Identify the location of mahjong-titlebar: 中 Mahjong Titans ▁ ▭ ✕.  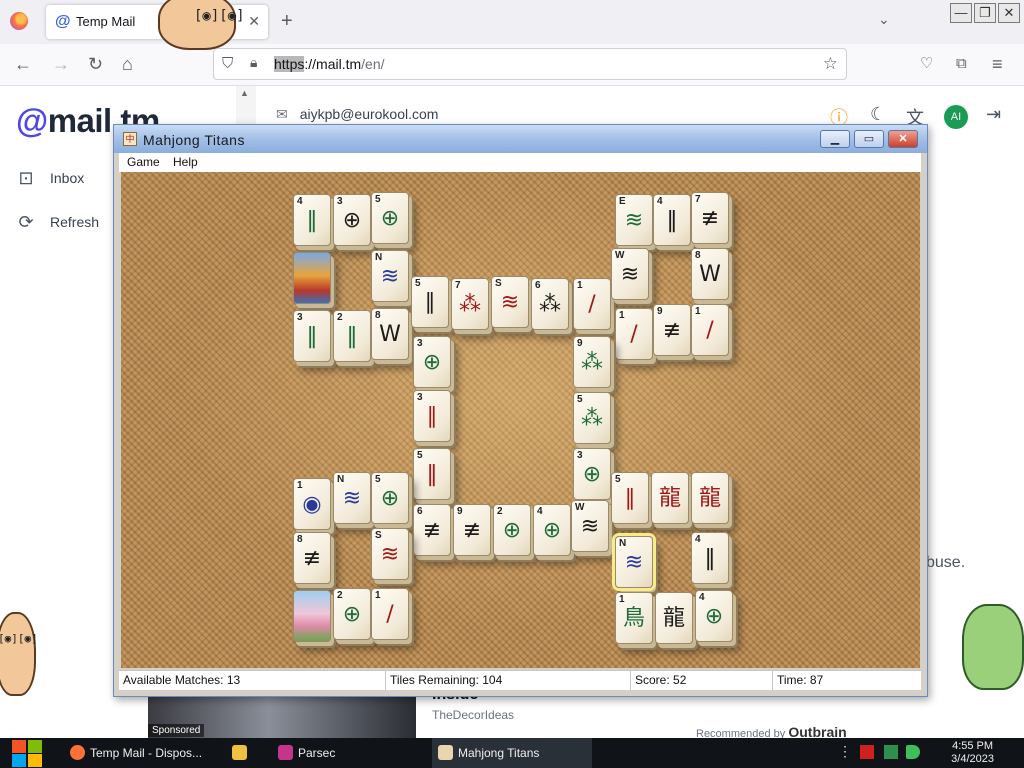
(520, 139).